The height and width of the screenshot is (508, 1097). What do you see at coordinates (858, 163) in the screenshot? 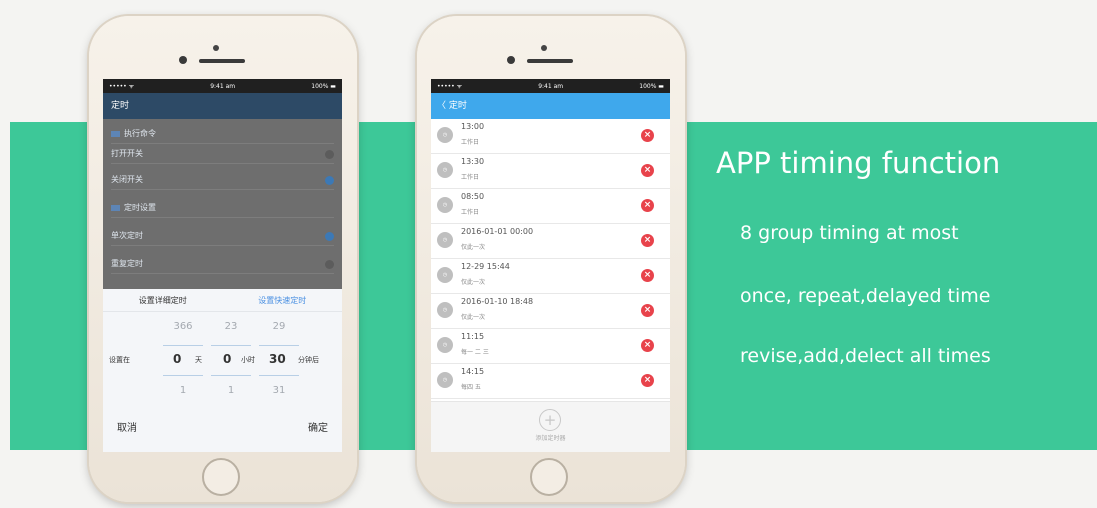
I see `headline: APP timing function` at bounding box center [858, 163].